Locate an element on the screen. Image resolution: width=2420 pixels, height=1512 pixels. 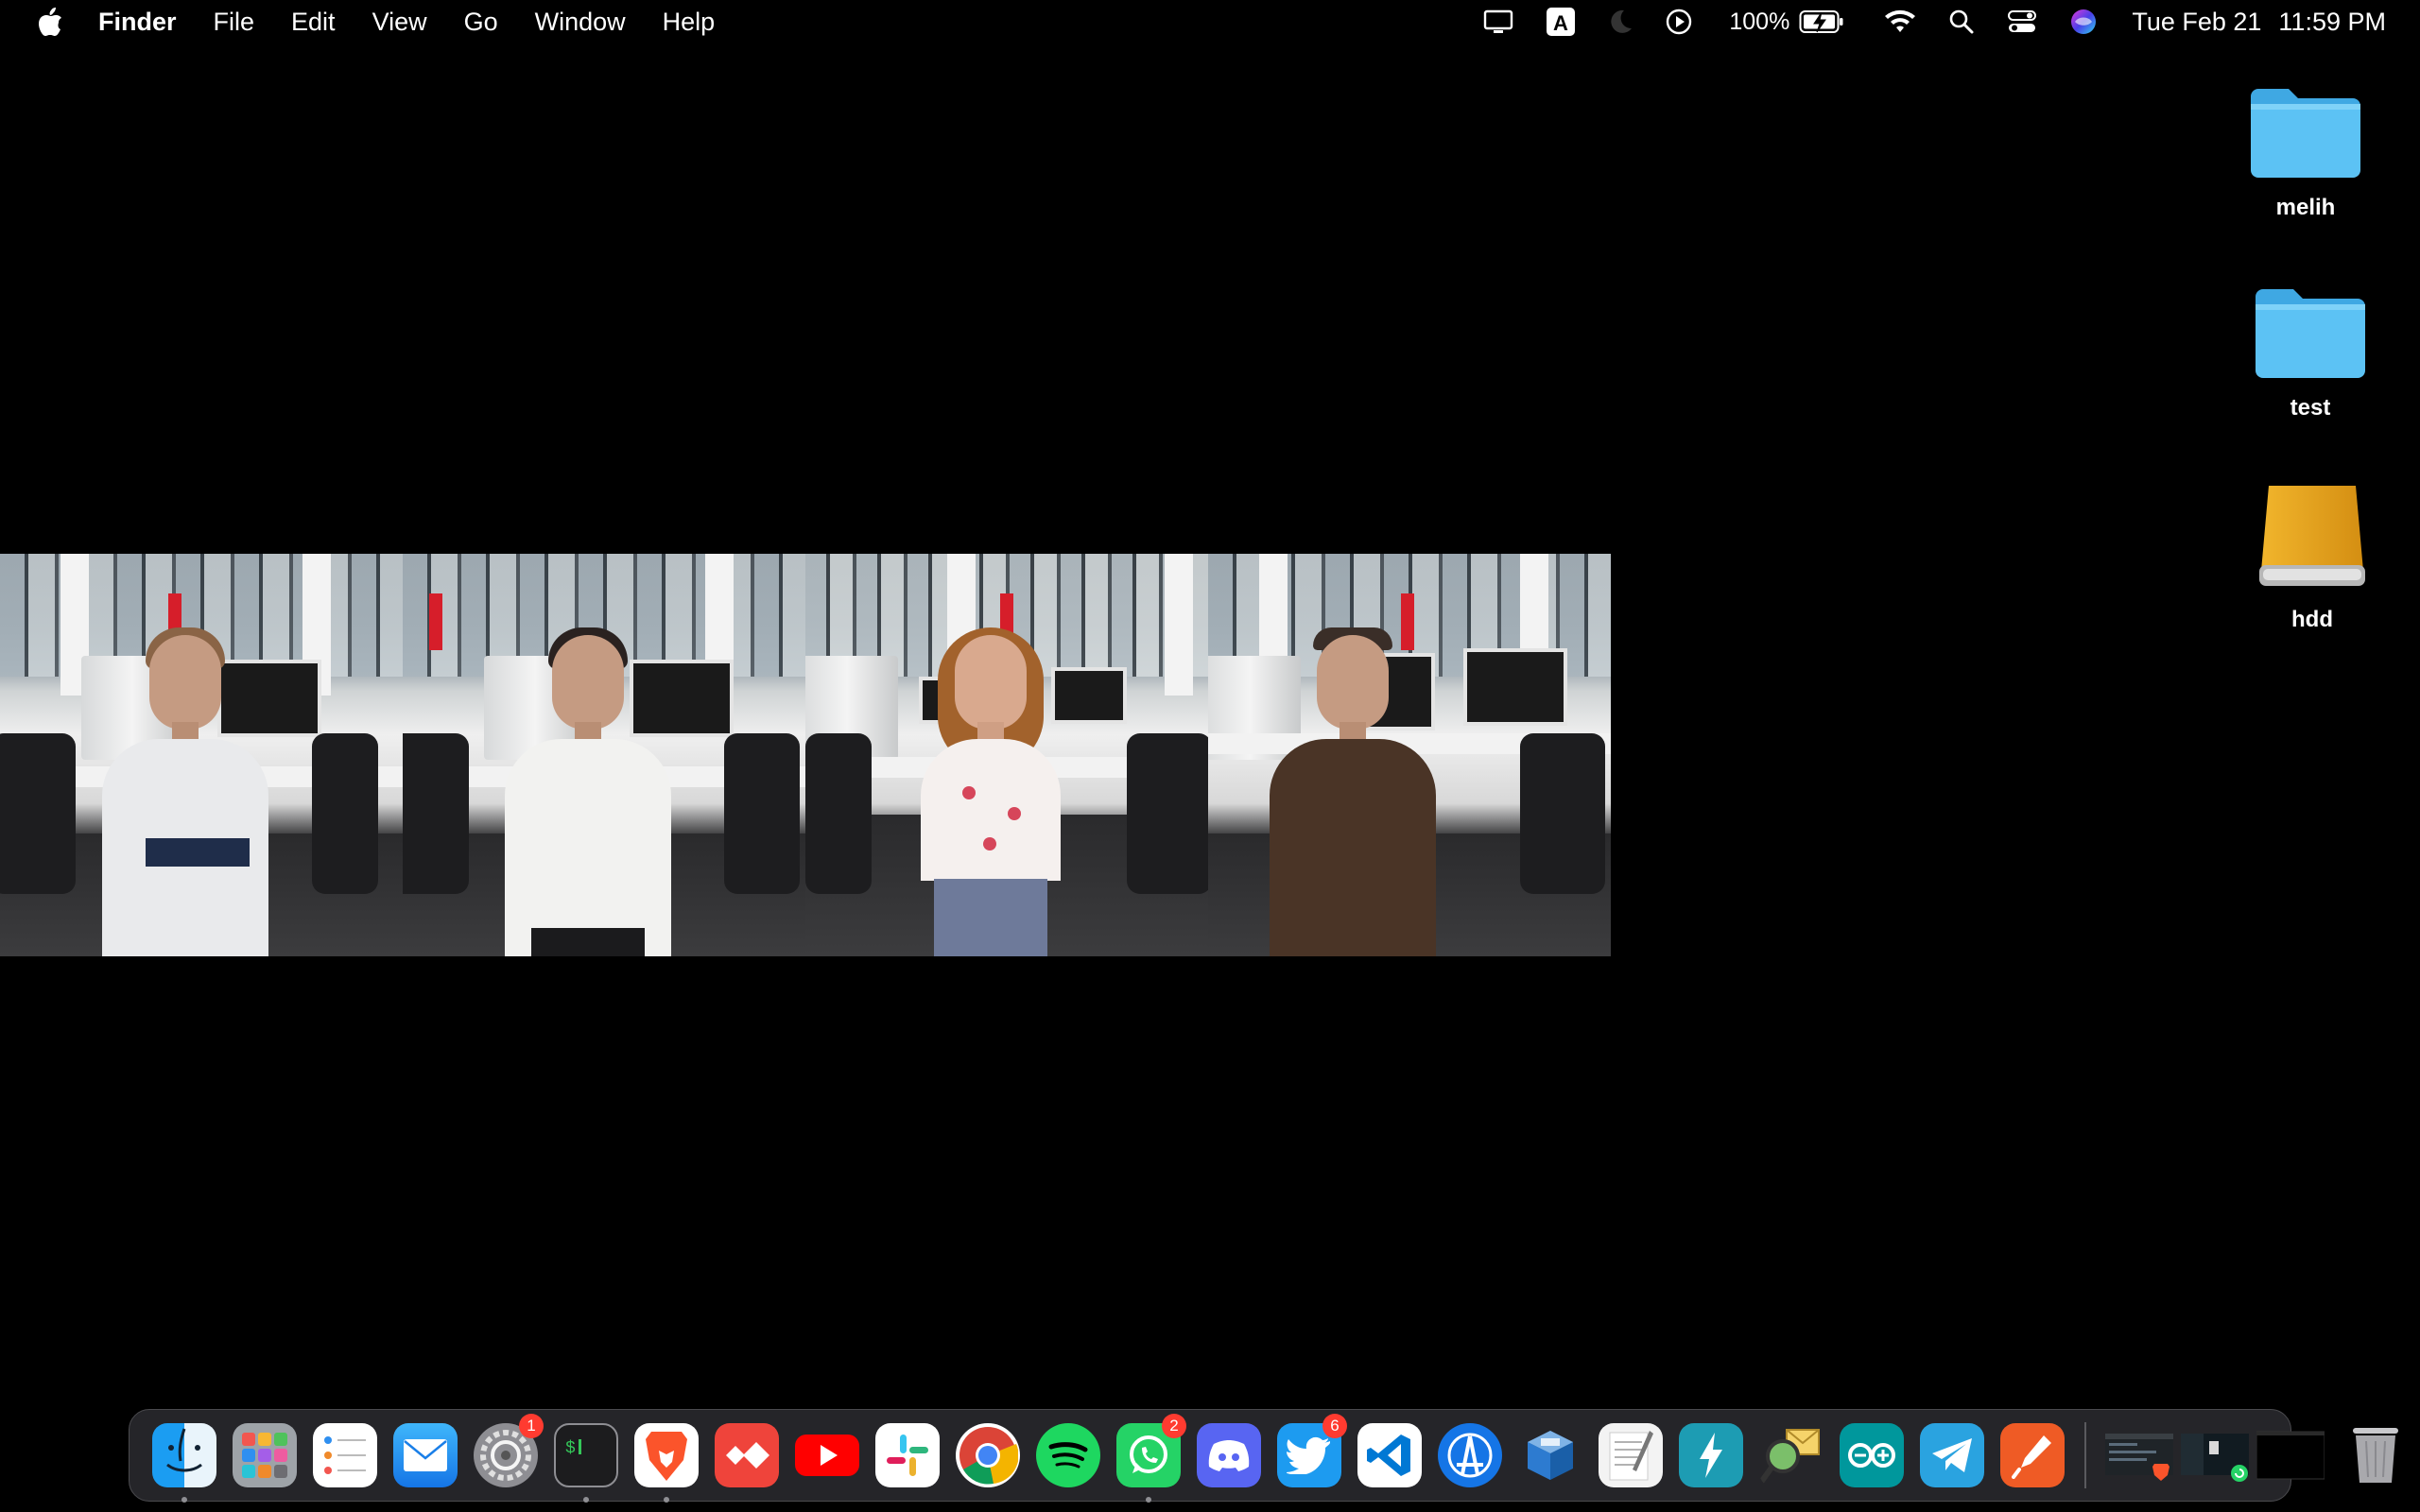
dock-launchpad is located at coordinates (265, 1455).